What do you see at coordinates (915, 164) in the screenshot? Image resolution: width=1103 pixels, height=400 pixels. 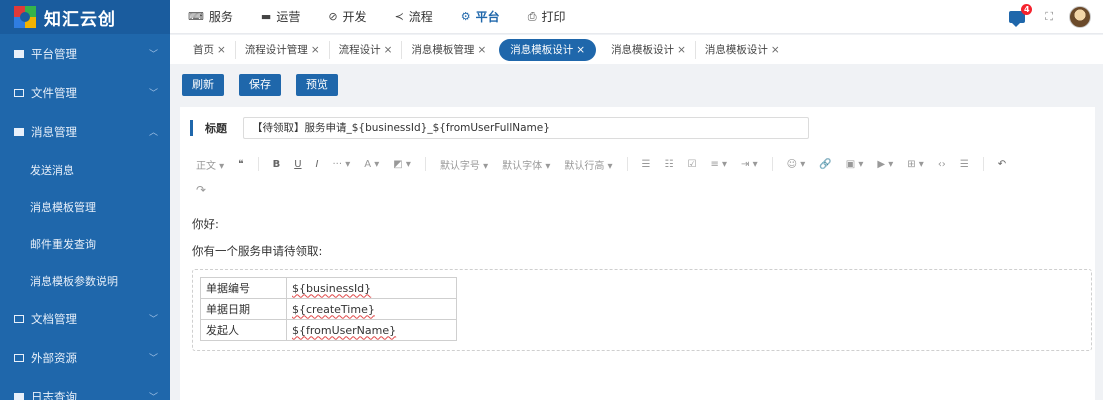 I see `table-dropdown: ⊞ ▾` at bounding box center [915, 164].